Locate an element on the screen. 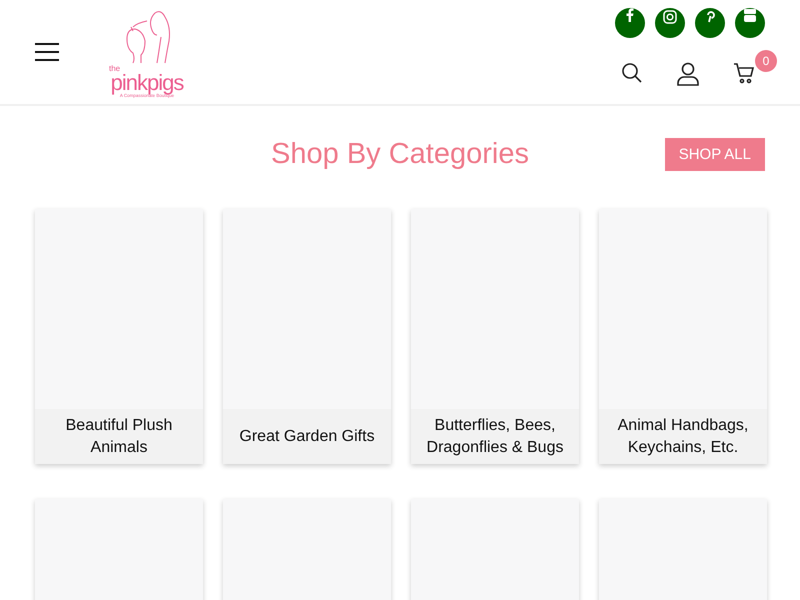 This screenshot has width=800, height=600. category-card: Animal Handbags, Keychains, Etc. is located at coordinates (683, 336).